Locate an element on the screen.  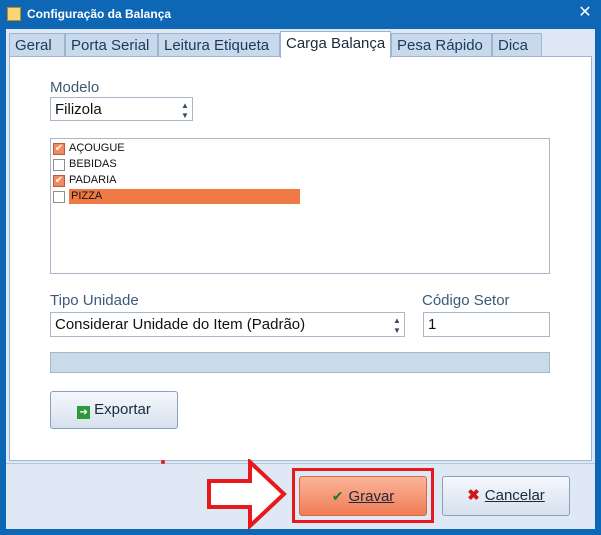
tab-dica: Dica is located at coordinates (517, 45).